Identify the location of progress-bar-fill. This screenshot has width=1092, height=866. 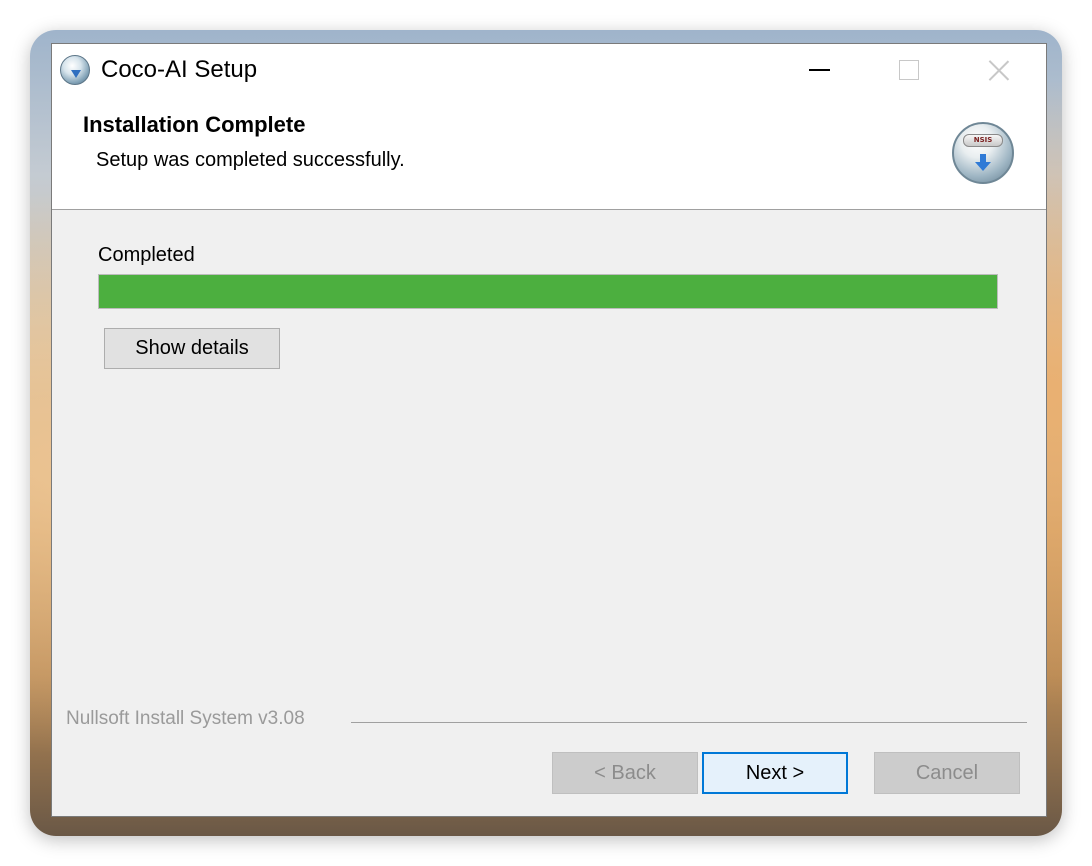
(548, 291).